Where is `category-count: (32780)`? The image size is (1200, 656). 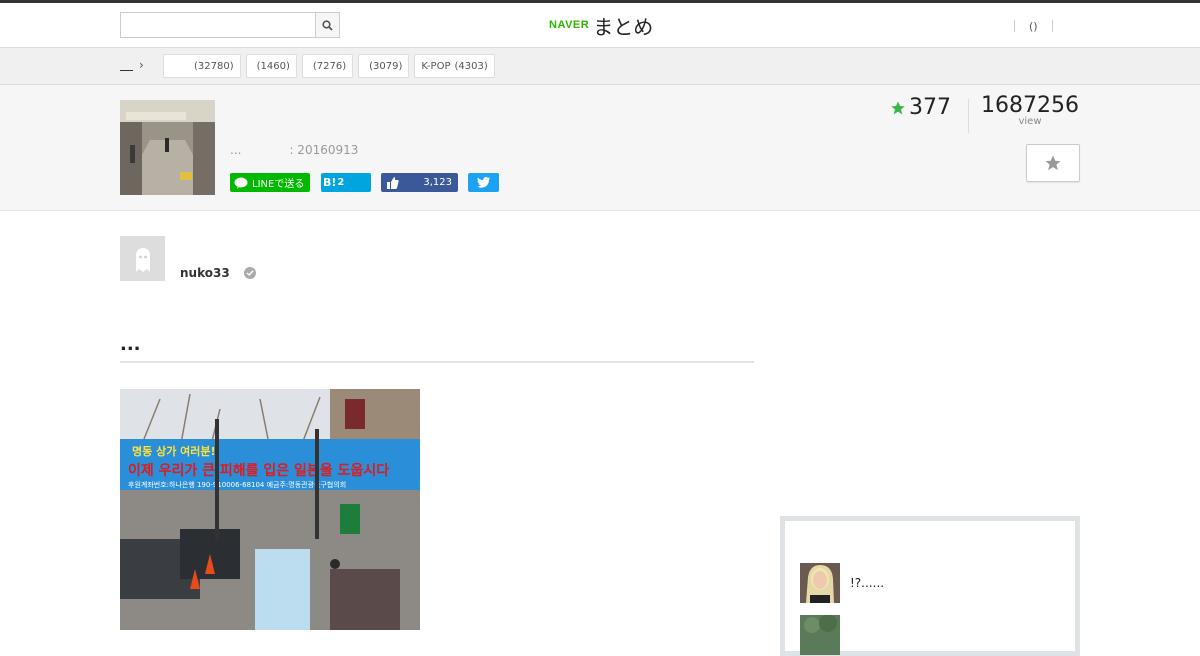 category-count: (32780) is located at coordinates (214, 66).